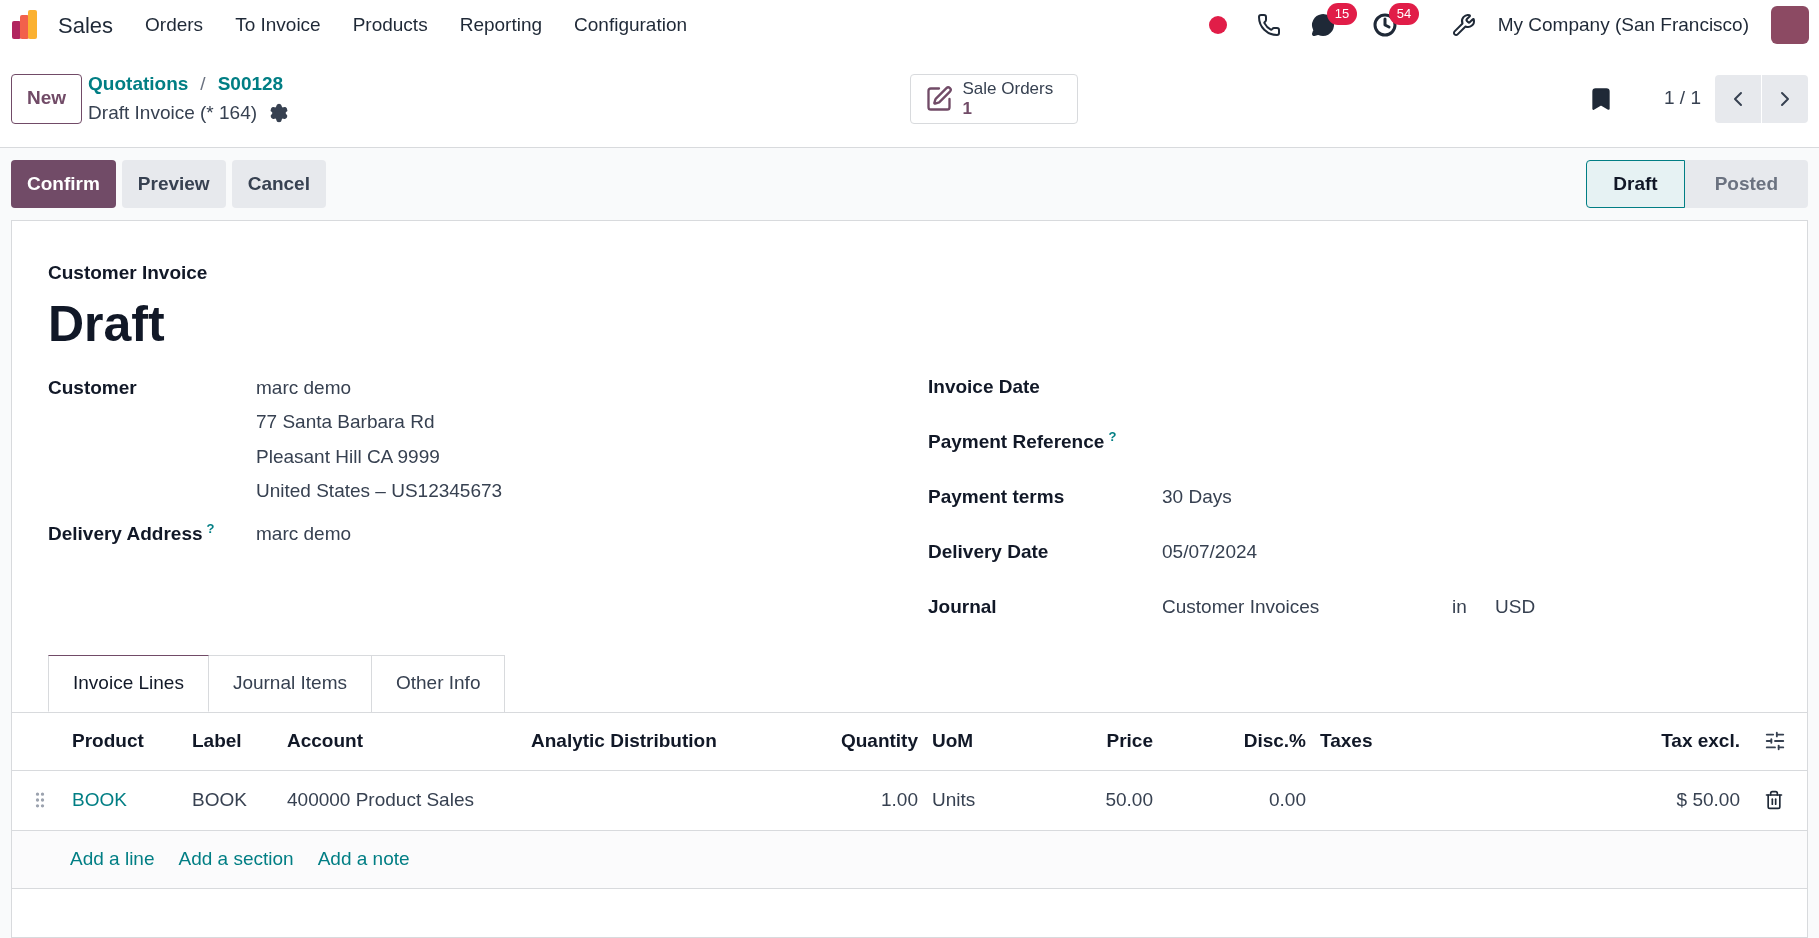  Describe the element at coordinates (130, 800) in the screenshot. I see `table-cell: BOOK` at that location.